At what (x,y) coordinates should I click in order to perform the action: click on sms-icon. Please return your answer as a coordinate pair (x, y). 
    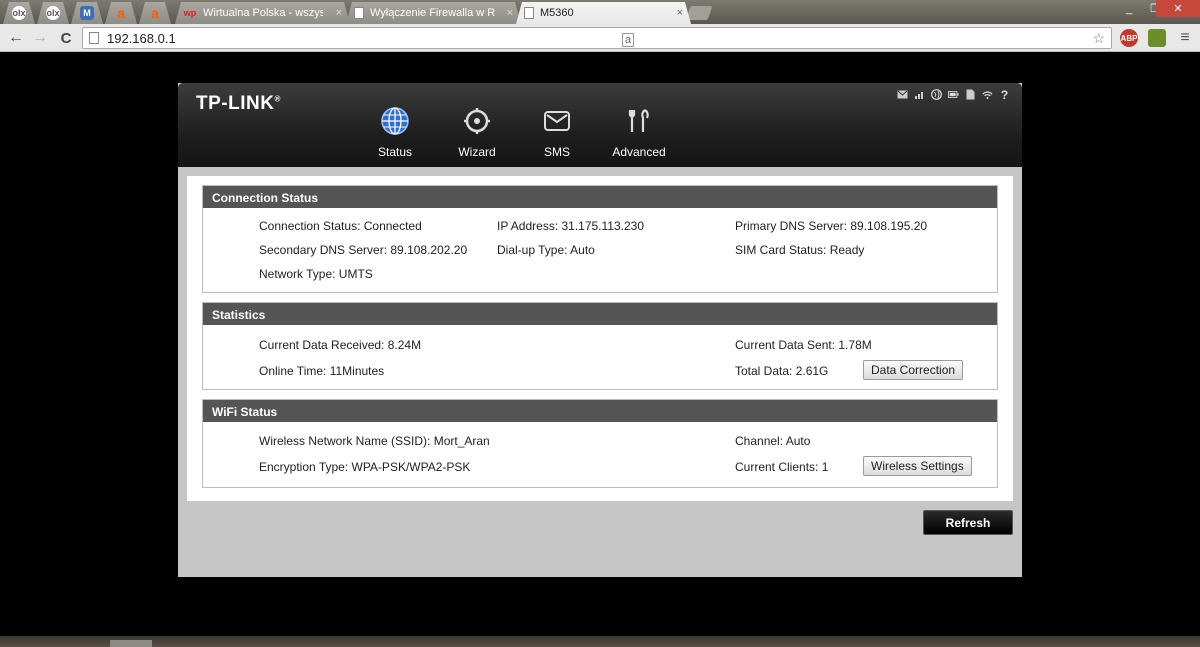
    Looking at the image, I should click on (902, 94).